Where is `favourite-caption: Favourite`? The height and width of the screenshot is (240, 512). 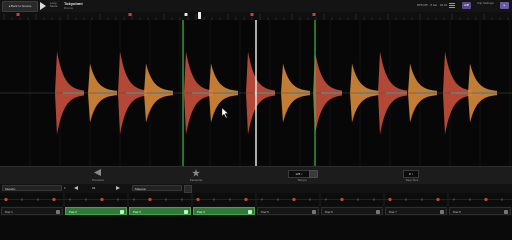 favourite-caption: Favourite is located at coordinates (196, 180).